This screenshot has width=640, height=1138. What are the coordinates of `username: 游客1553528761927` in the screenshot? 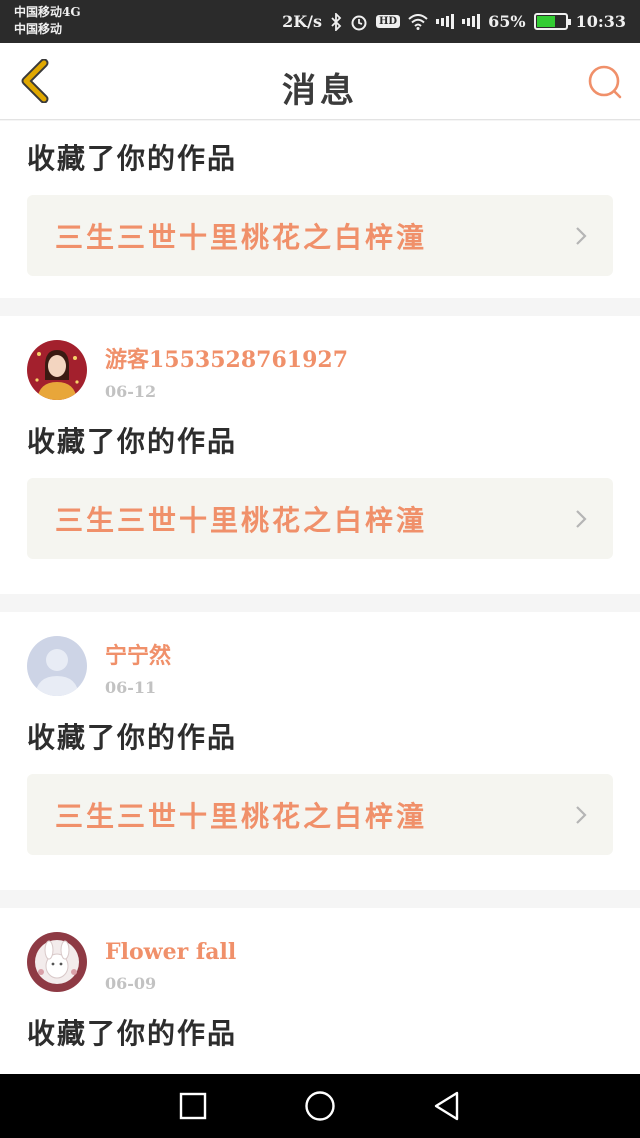 It's located at (226, 360).